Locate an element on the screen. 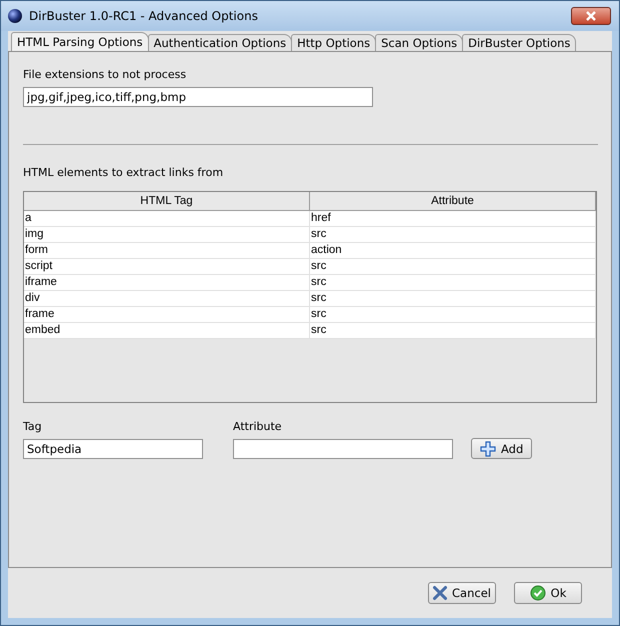 The height and width of the screenshot is (626, 620). check-icon is located at coordinates (538, 593).